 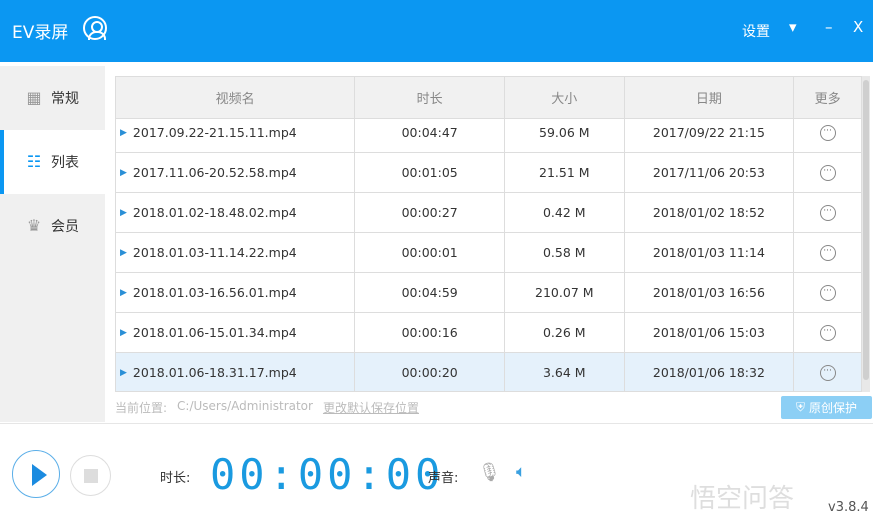 I want to click on header-name: 视频名, so click(x=236, y=97).